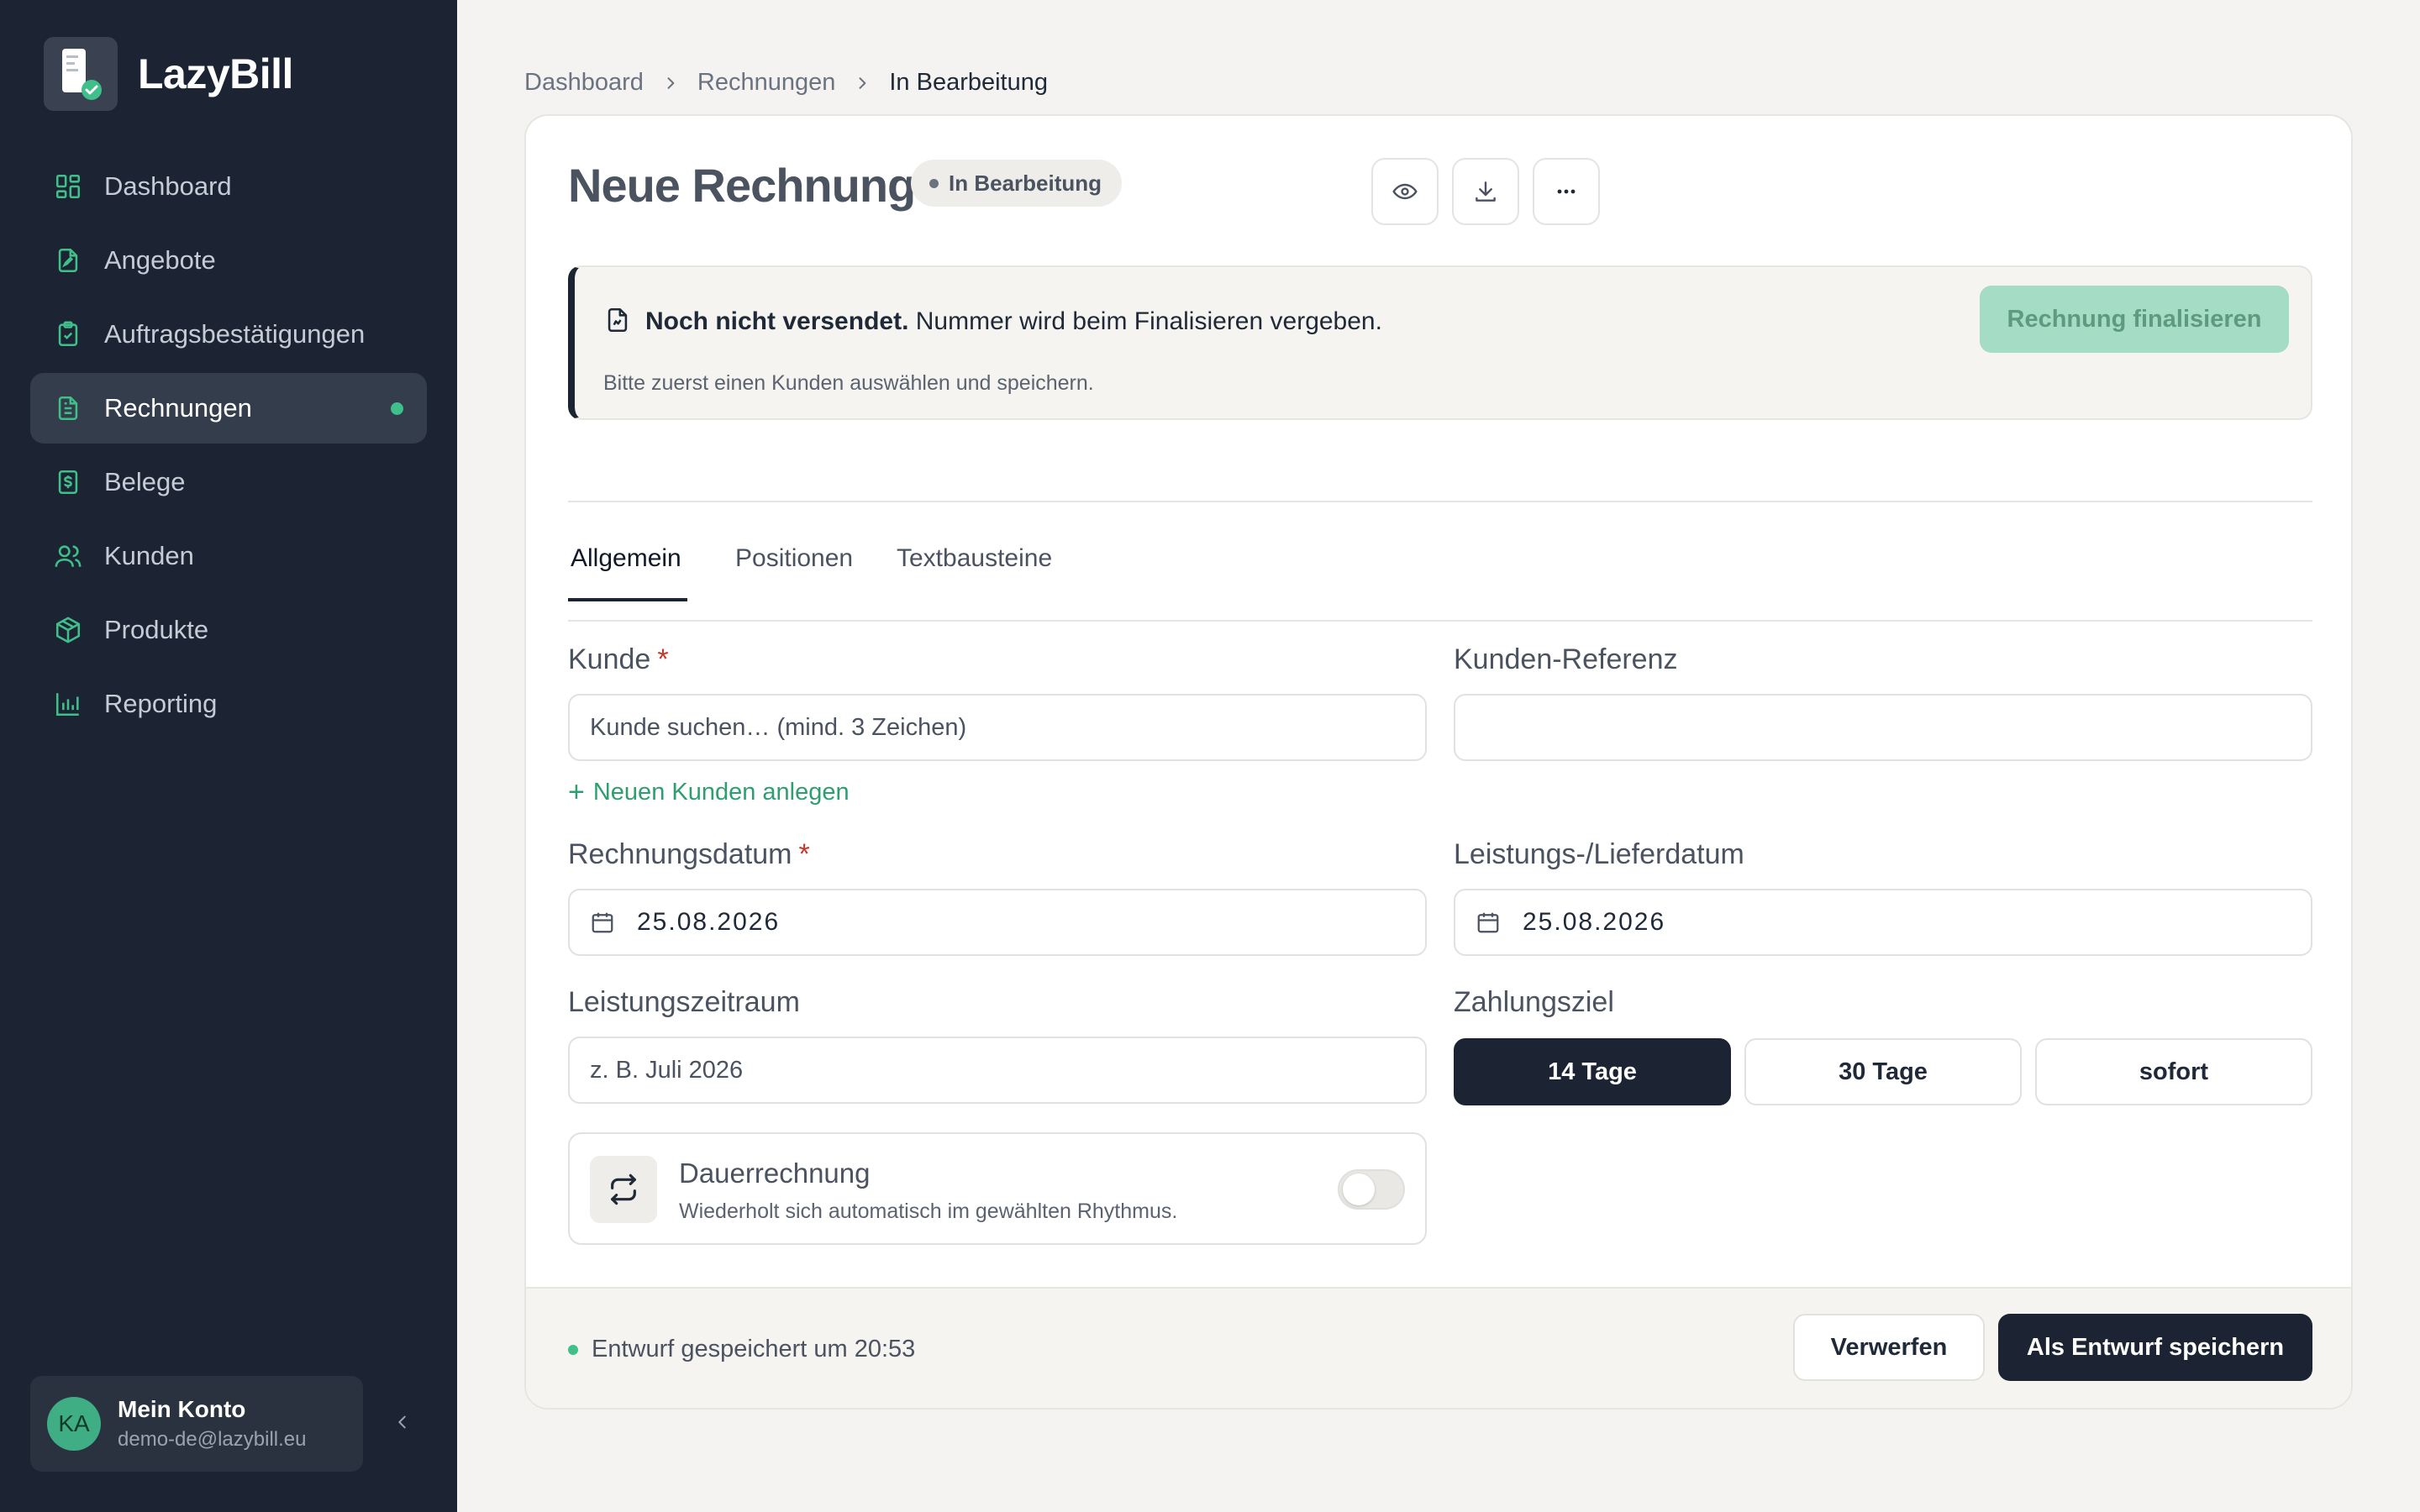  I want to click on notice-rest: Nummer wird beim Finalisieren vergeben., so click(1145, 321).